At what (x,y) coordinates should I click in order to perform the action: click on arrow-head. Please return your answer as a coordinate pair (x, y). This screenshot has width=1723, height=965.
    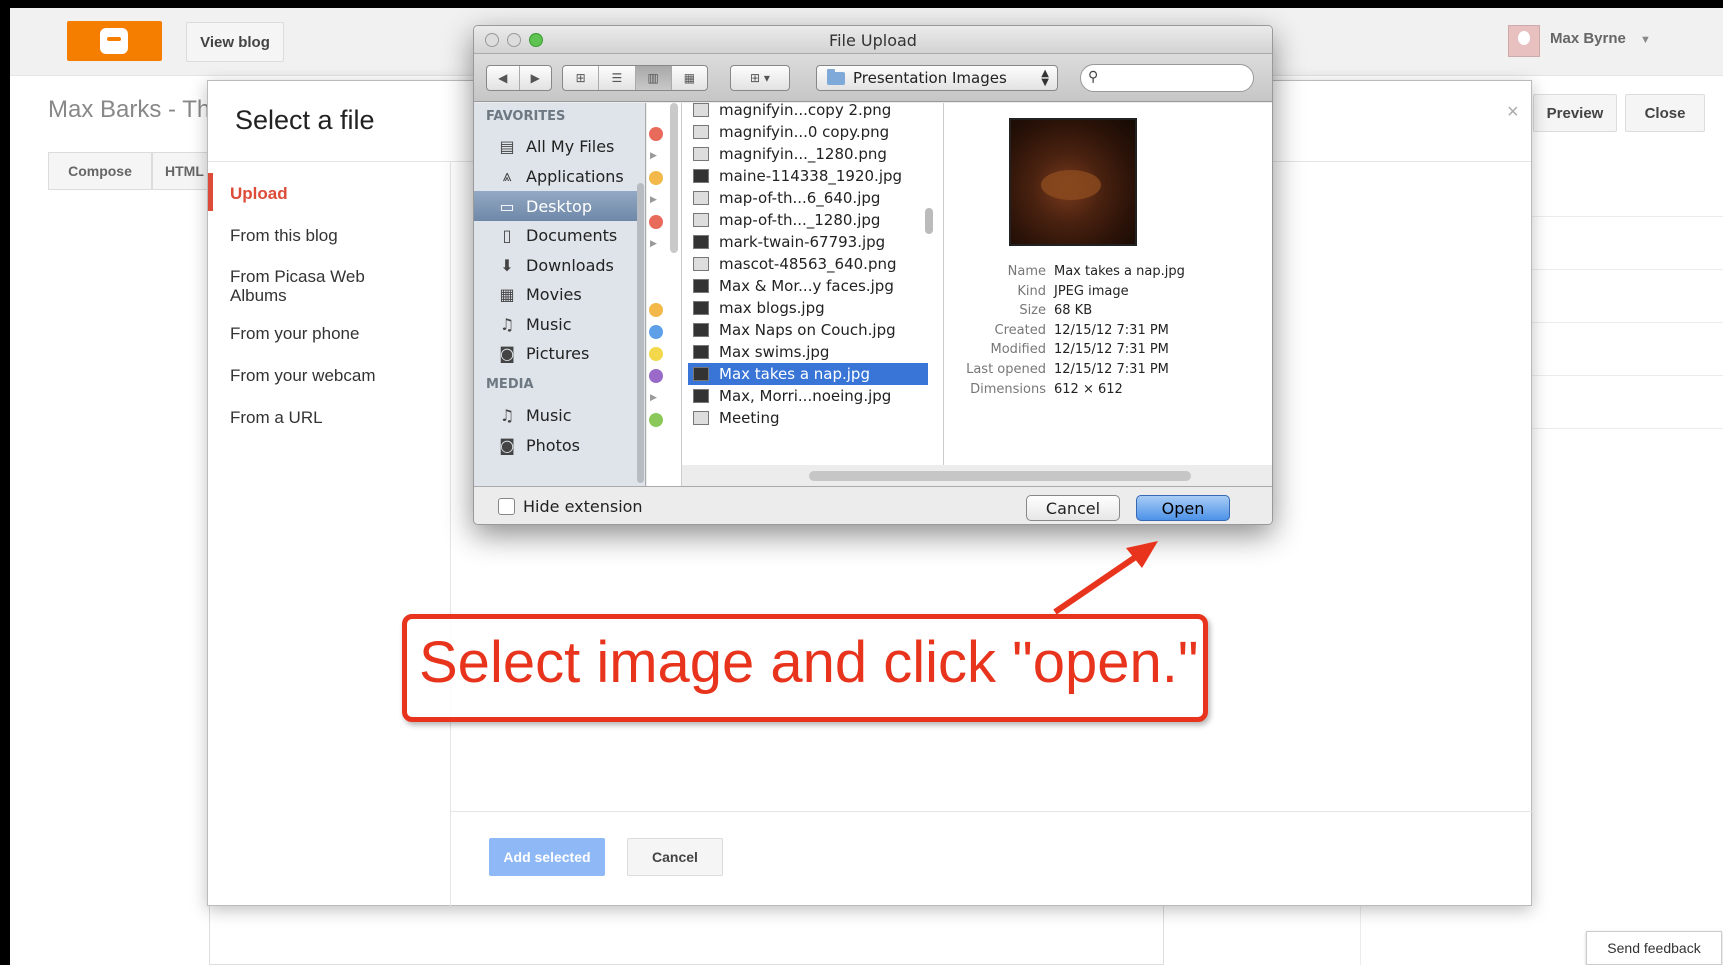
    Looking at the image, I should click on (1142, 554).